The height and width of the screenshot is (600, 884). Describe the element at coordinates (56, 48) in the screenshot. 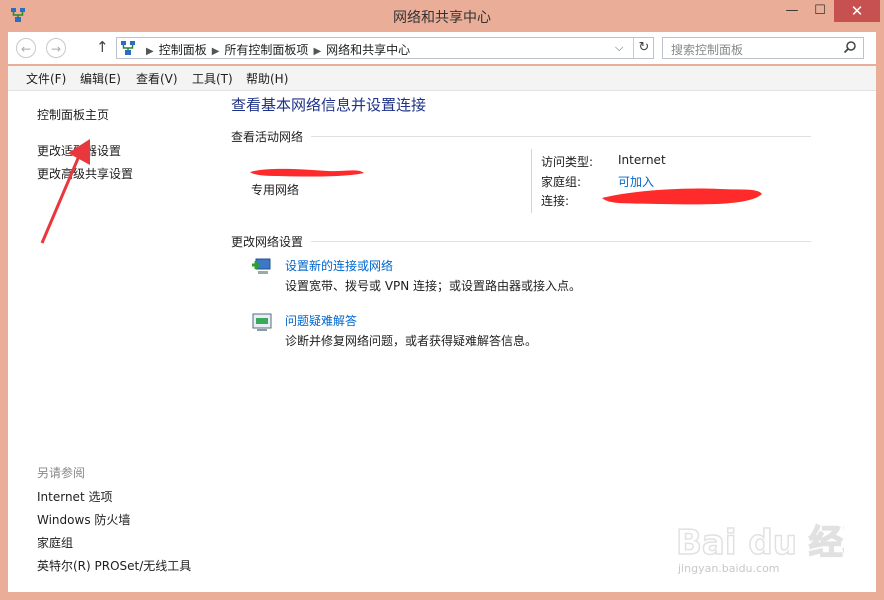

I see `forward-button: →` at that location.